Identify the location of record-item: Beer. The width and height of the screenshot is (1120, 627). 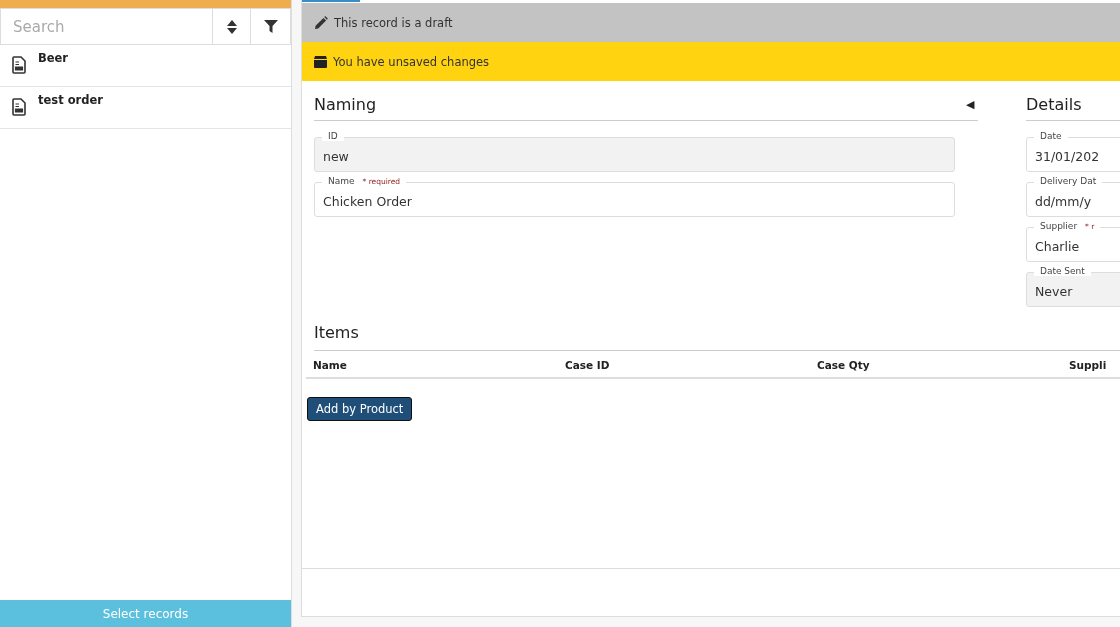
(145, 66).